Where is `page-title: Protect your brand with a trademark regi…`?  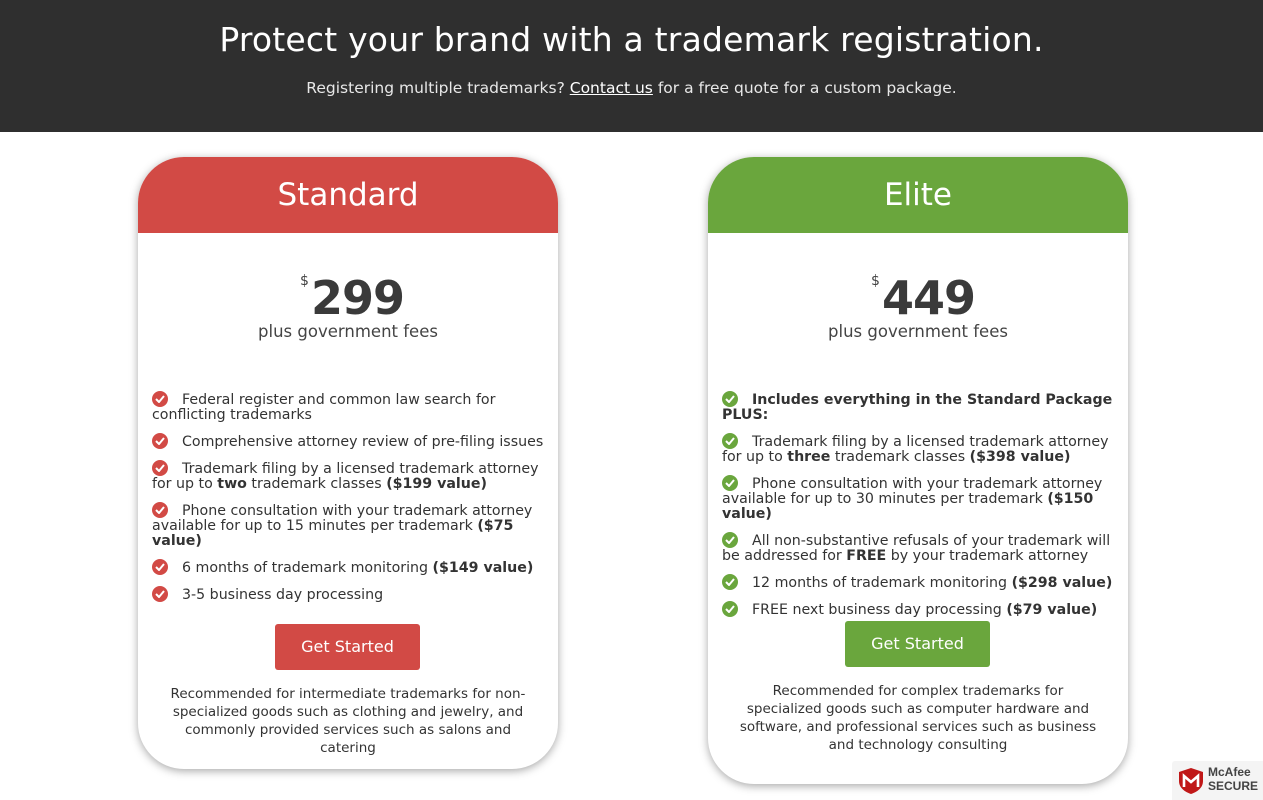
page-title: Protect your brand with a trademark regi… is located at coordinates (631, 39).